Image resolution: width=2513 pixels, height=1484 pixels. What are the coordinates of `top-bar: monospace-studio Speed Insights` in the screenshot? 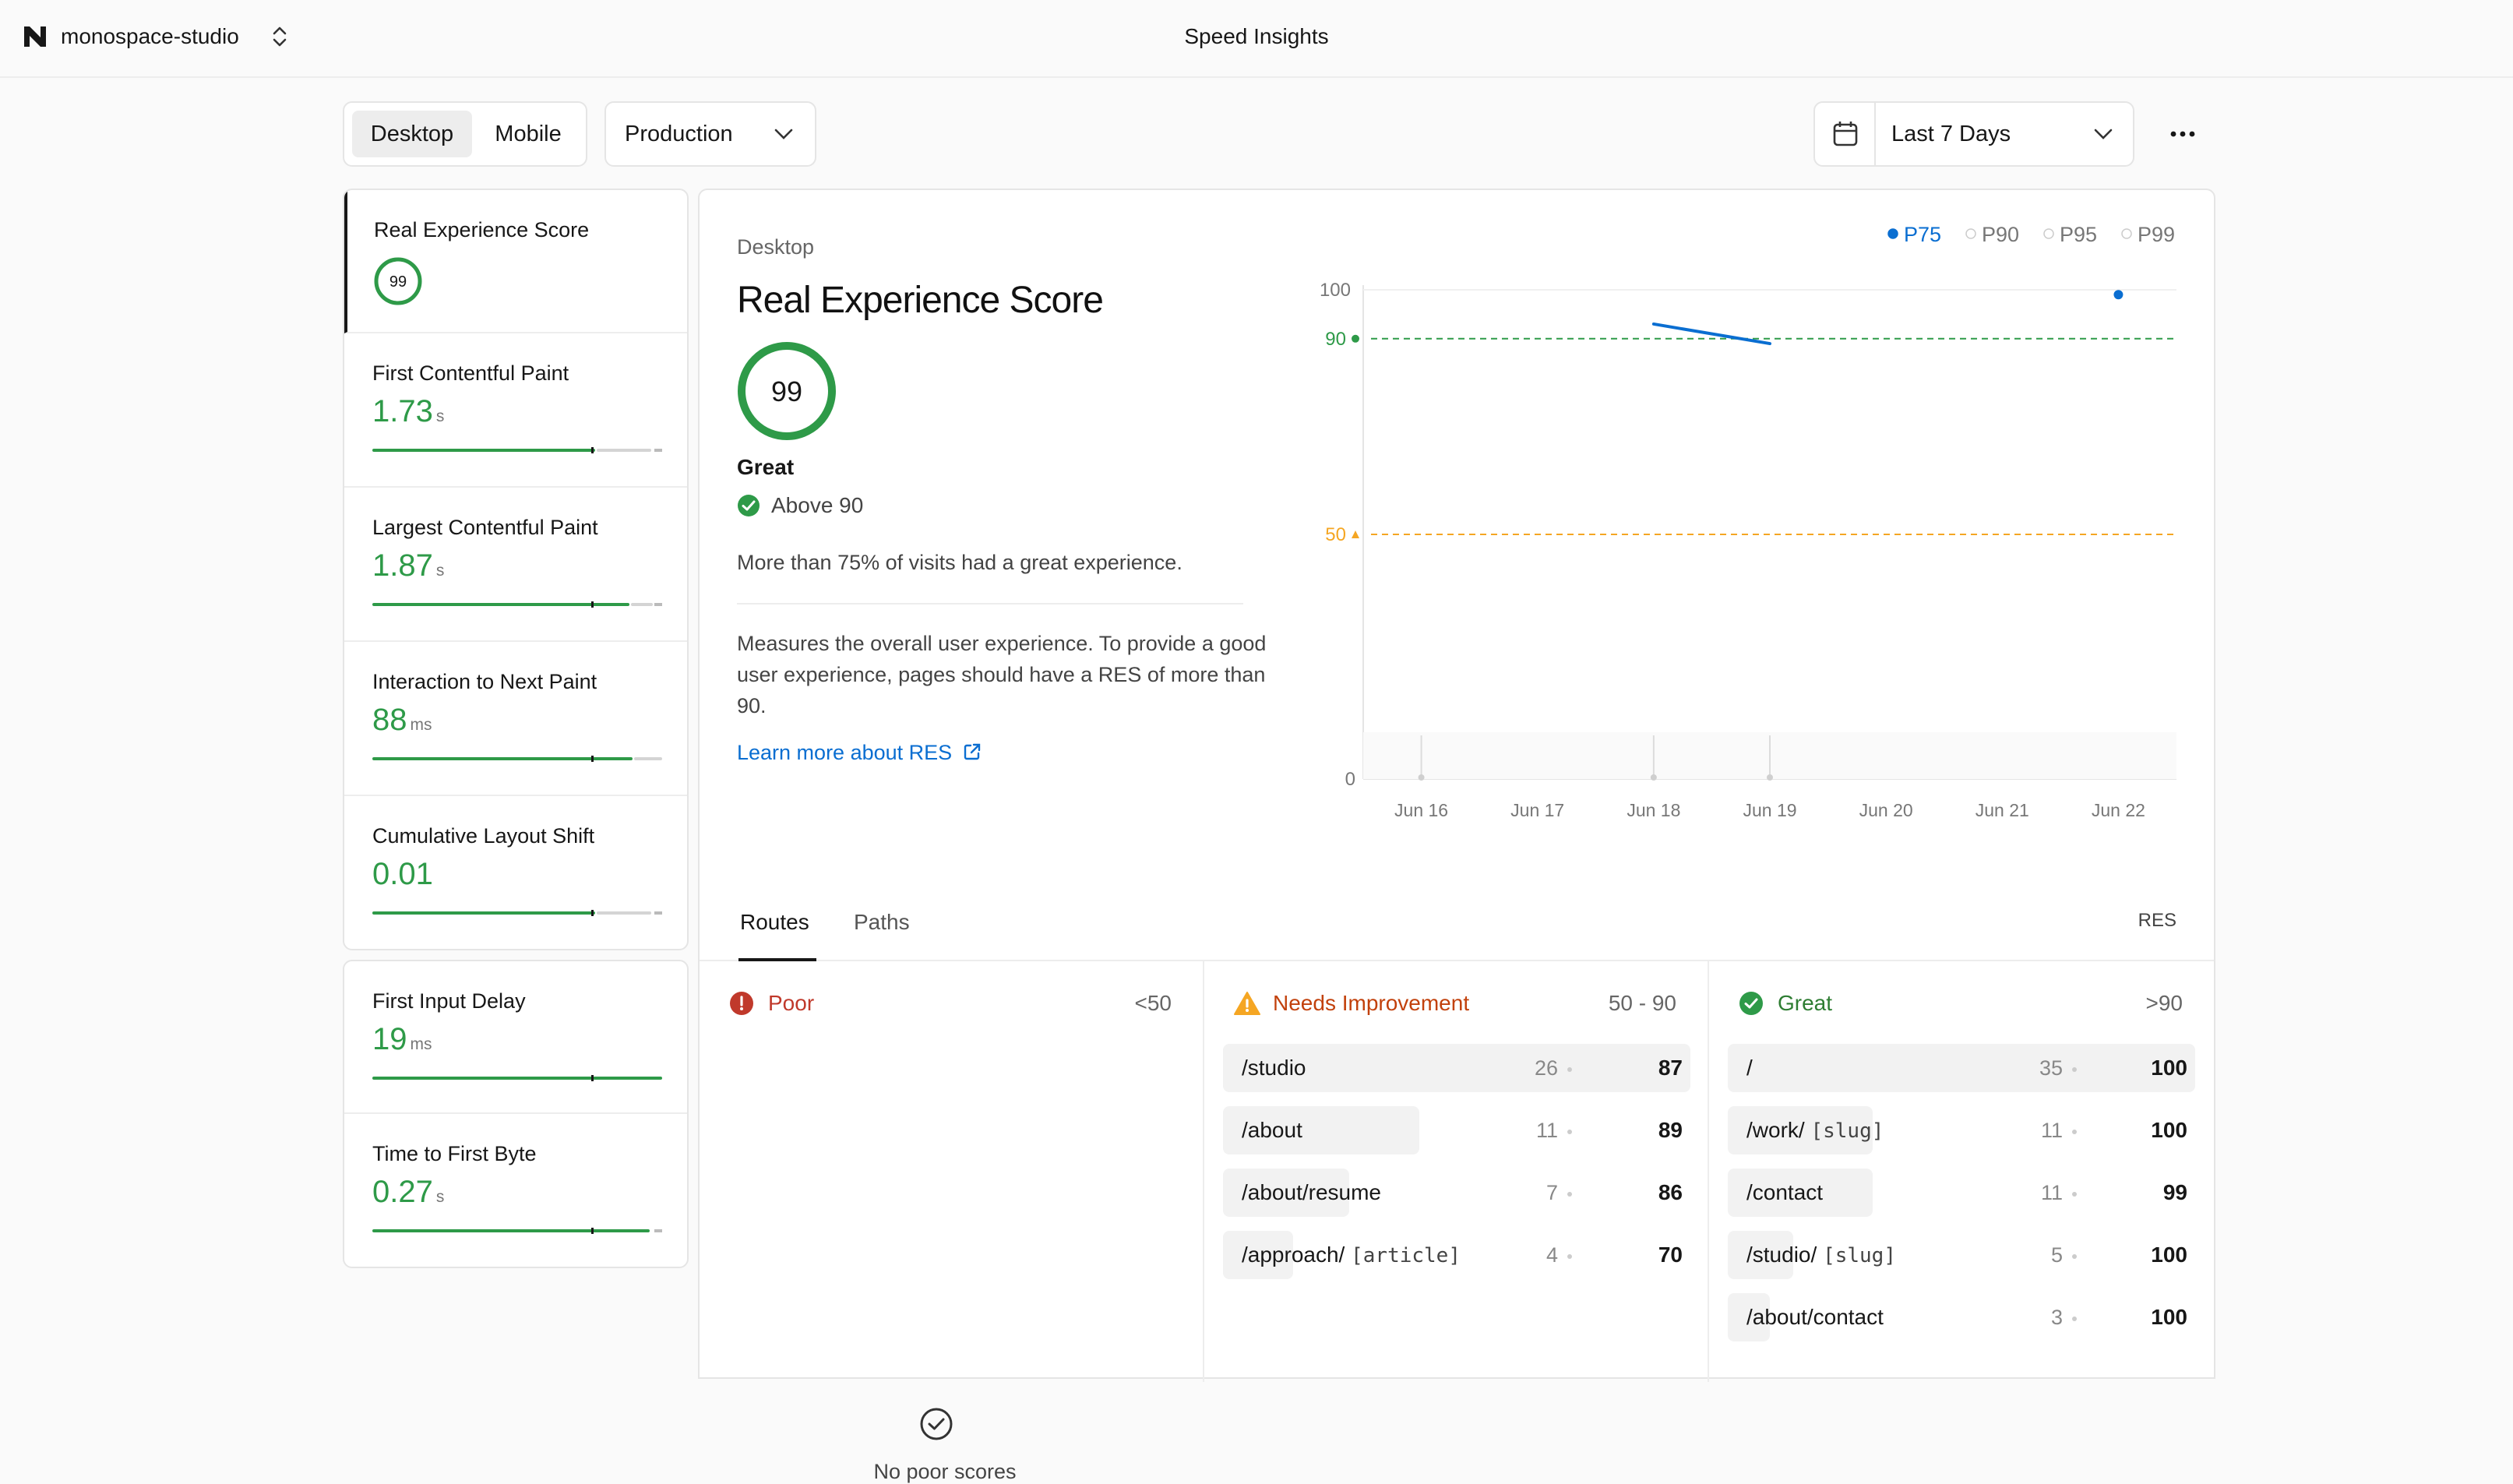 It's located at (1256, 39).